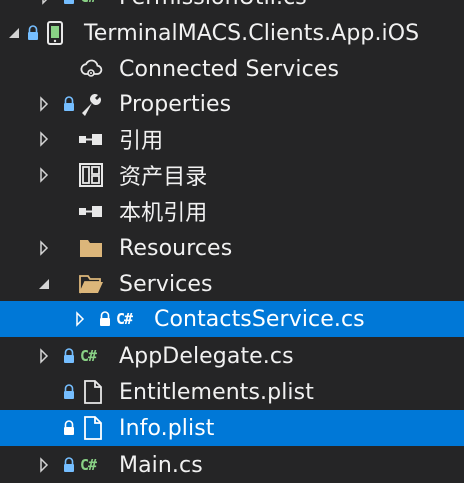 The height and width of the screenshot is (483, 464). What do you see at coordinates (232, 284) in the screenshot?
I see `tree-item-services: Services` at bounding box center [232, 284].